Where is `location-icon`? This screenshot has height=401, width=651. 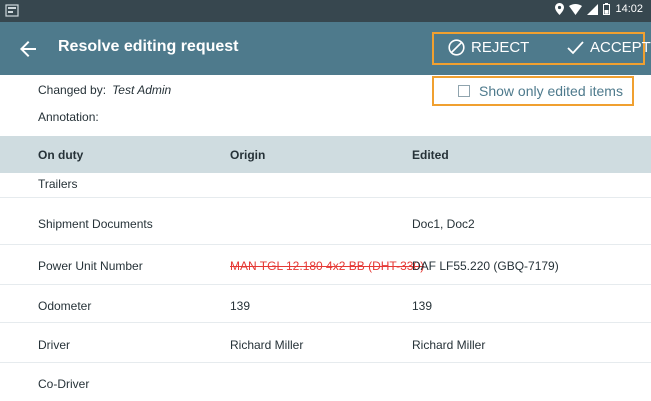
location-icon is located at coordinates (560, 9).